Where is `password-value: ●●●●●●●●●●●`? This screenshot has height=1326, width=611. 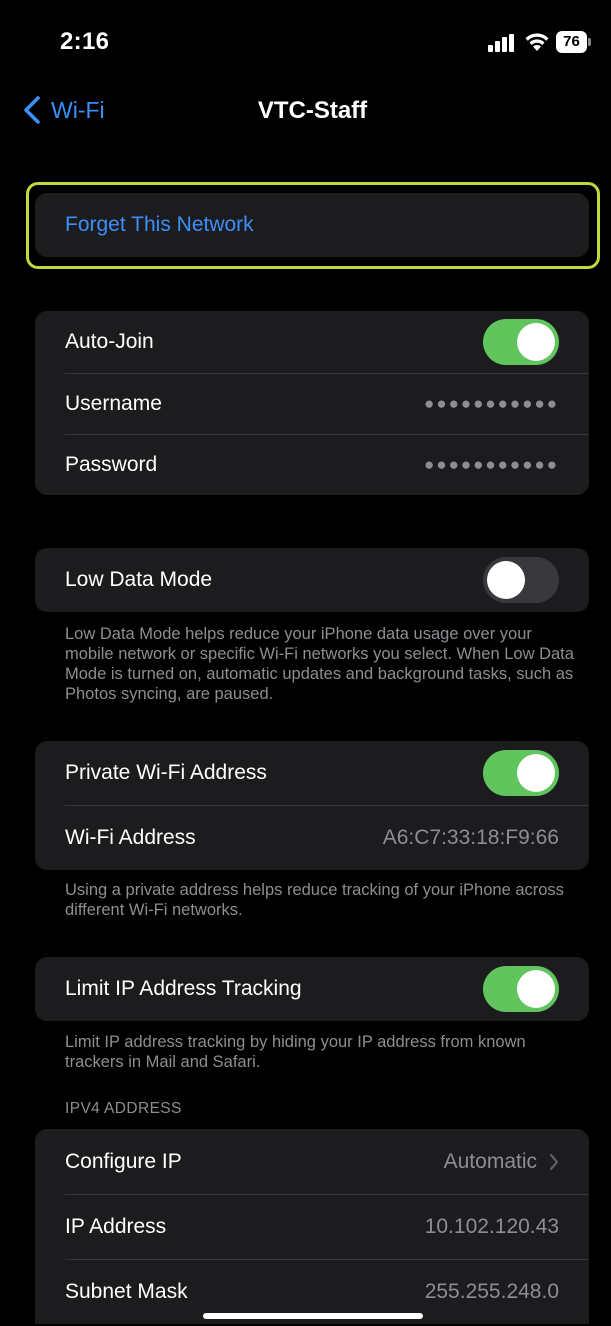 password-value: ●●●●●●●●●●● is located at coordinates (491, 464).